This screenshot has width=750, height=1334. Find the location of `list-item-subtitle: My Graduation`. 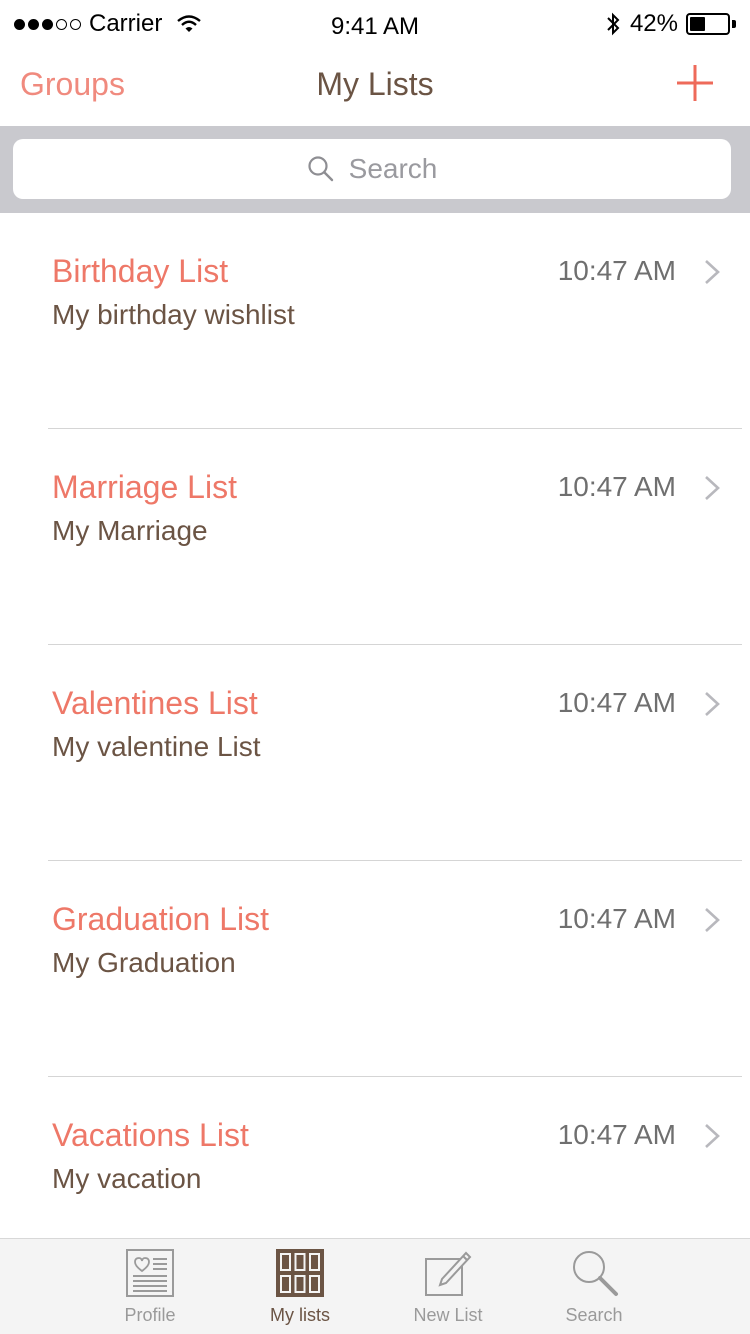

list-item-subtitle: My Graduation is located at coordinates (144, 962).